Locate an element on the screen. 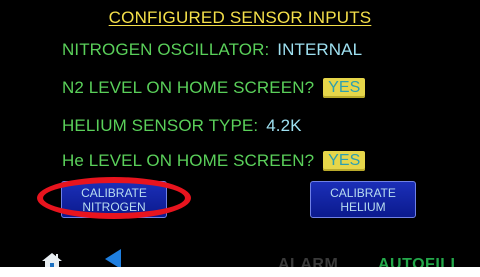 The height and width of the screenshot is (277, 480). nitrogen-oscillator-value: INTERNAL is located at coordinates (319, 50).